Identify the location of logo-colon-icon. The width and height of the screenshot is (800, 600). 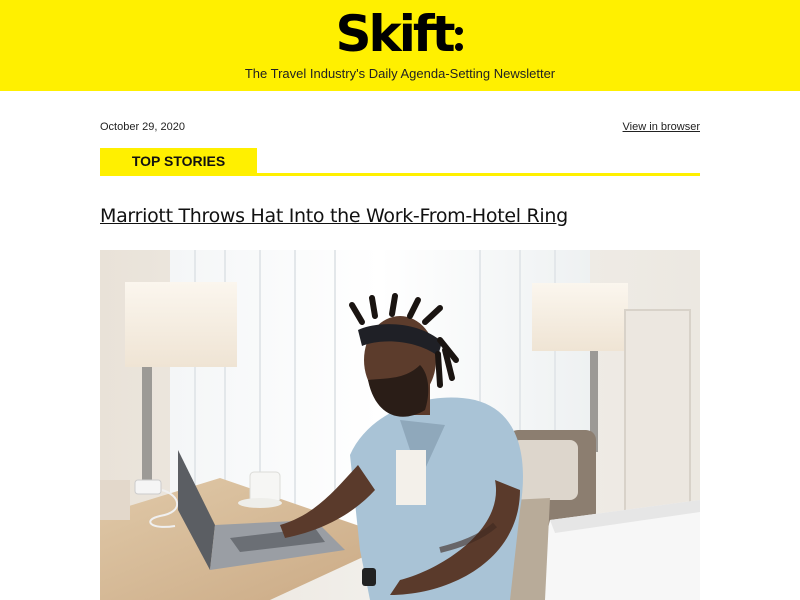
(459, 38).